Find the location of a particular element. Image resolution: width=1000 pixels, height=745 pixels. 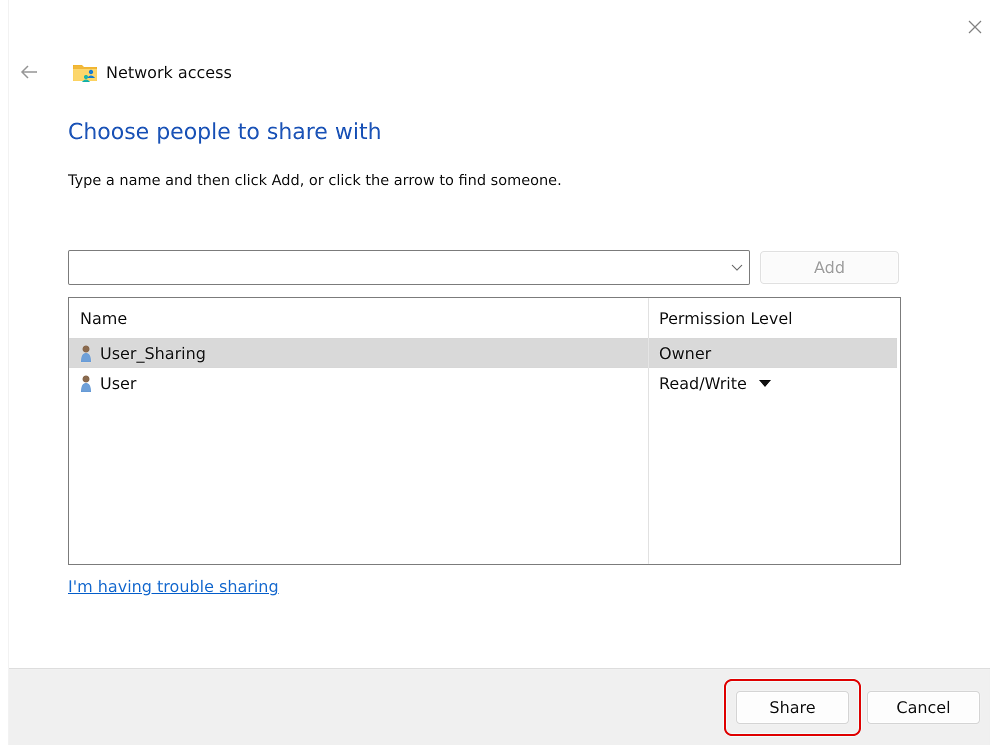

list-row: User Read/Write is located at coordinates (483, 383).